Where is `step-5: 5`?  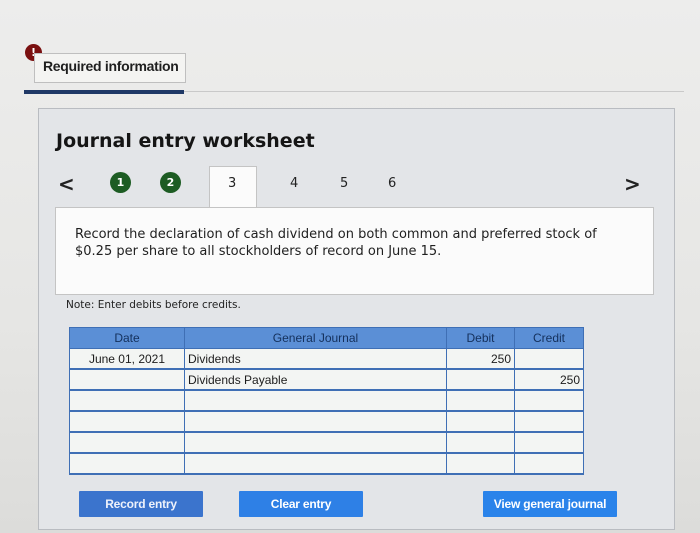 step-5: 5 is located at coordinates (344, 183).